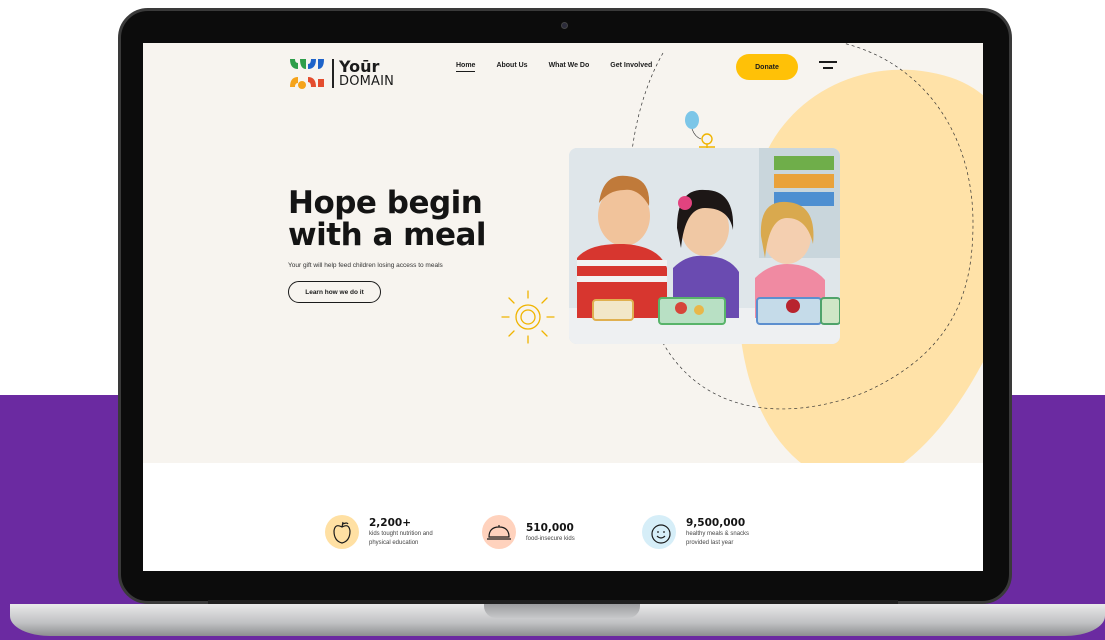 Image resolution: width=1105 pixels, height=640 pixels. I want to click on hero-title-line1: Hope begin, so click(385, 203).